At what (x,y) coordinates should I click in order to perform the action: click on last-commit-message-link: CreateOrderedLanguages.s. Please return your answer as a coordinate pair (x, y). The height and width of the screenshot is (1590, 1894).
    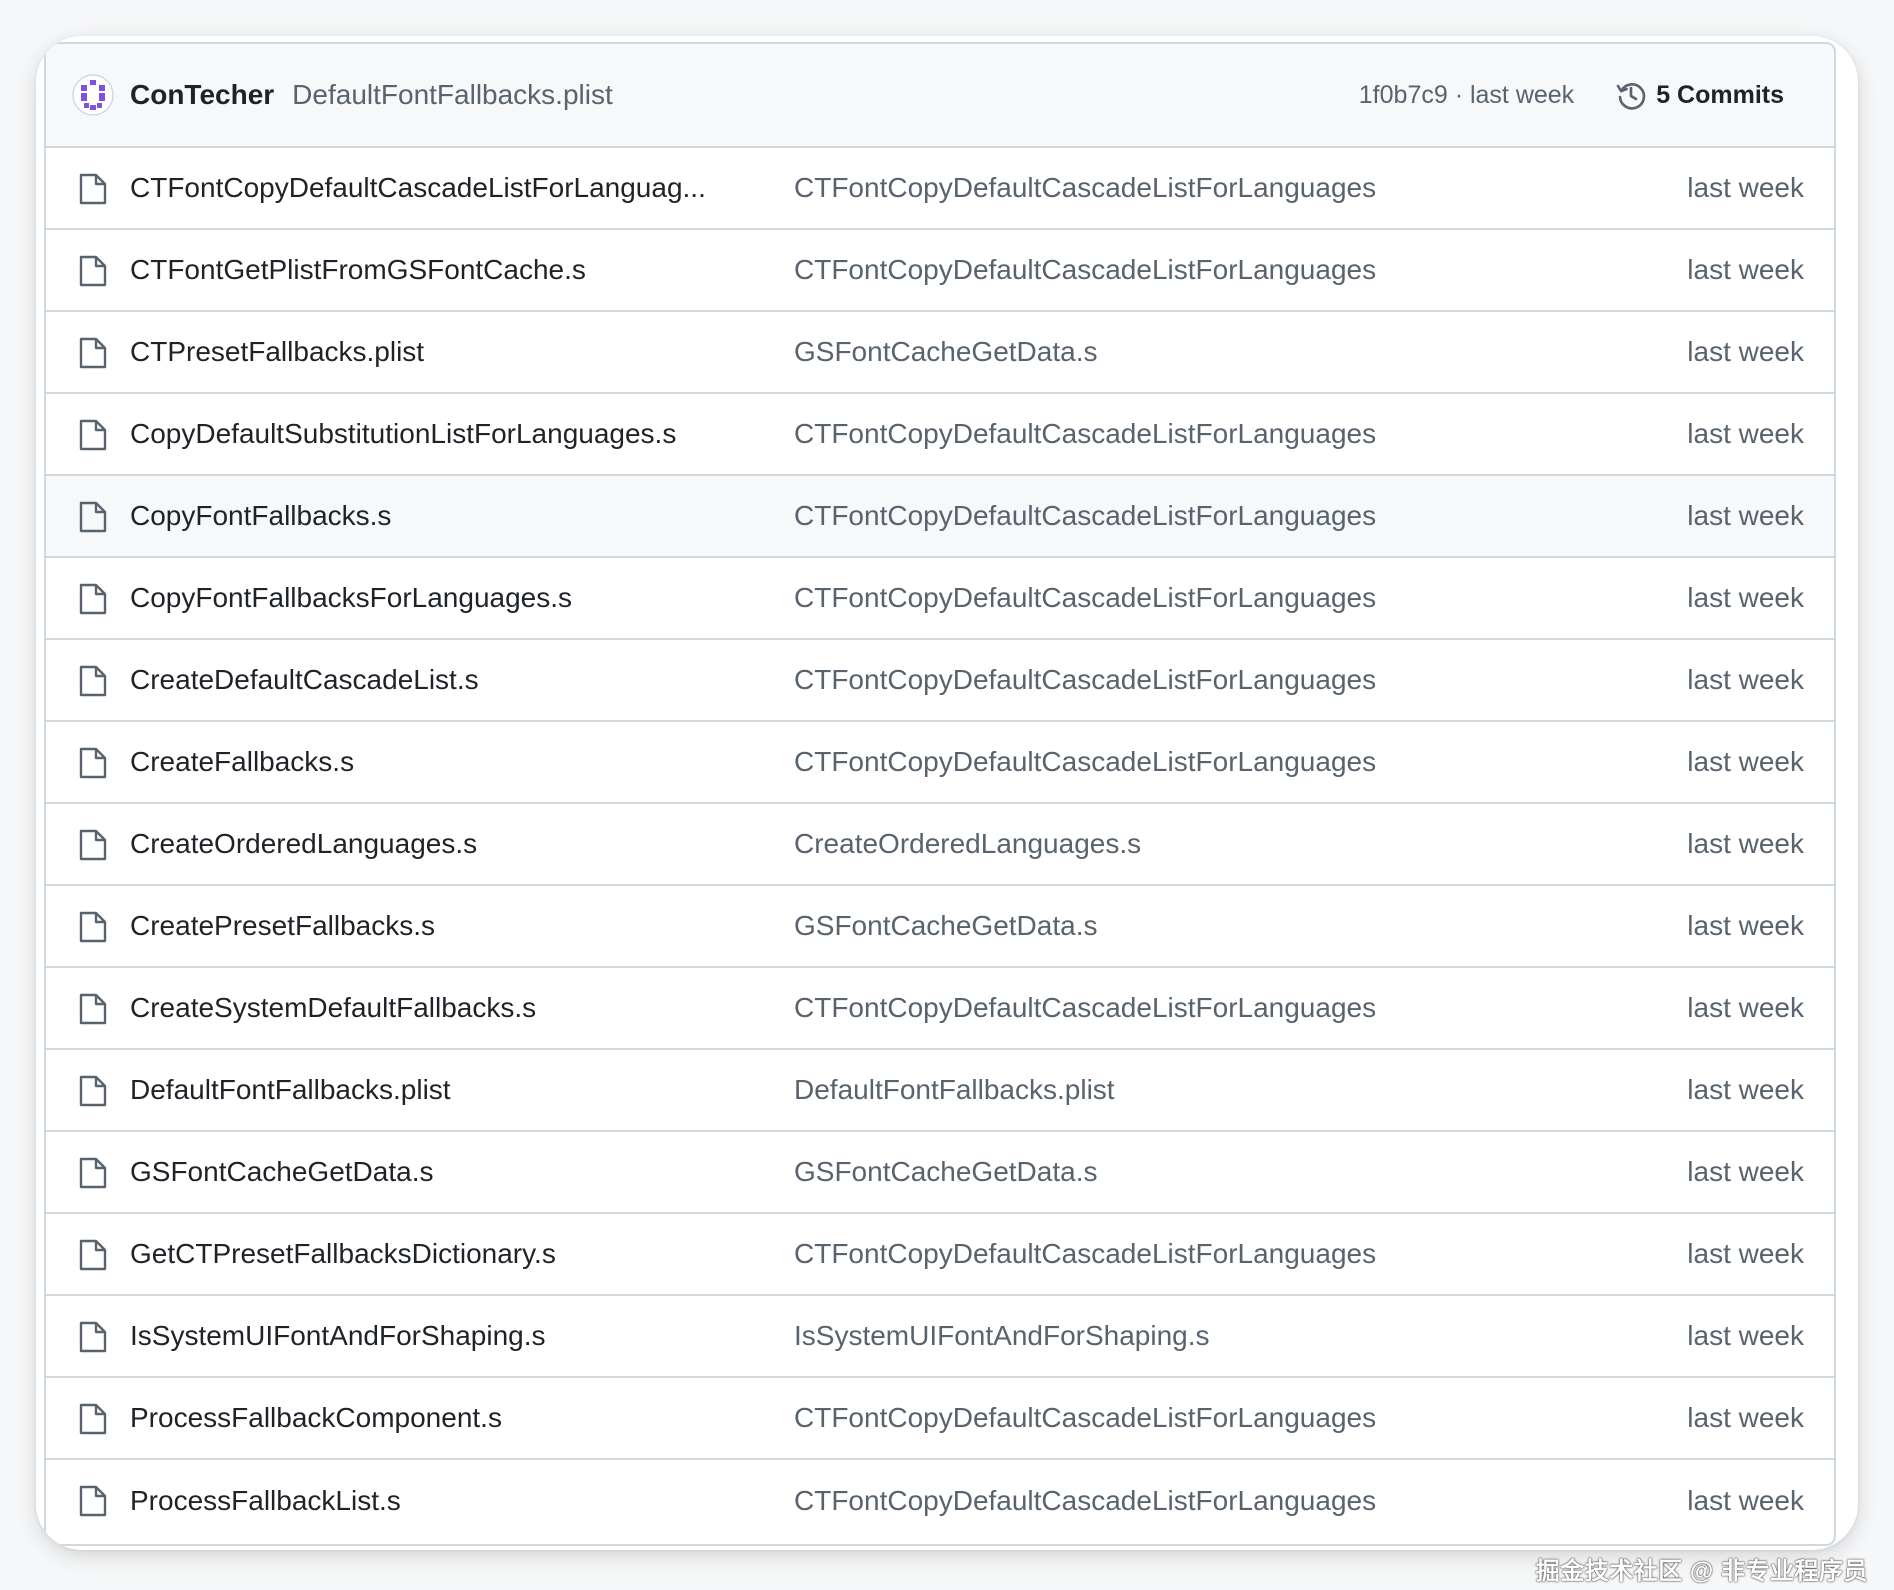
    Looking at the image, I should click on (1144, 844).